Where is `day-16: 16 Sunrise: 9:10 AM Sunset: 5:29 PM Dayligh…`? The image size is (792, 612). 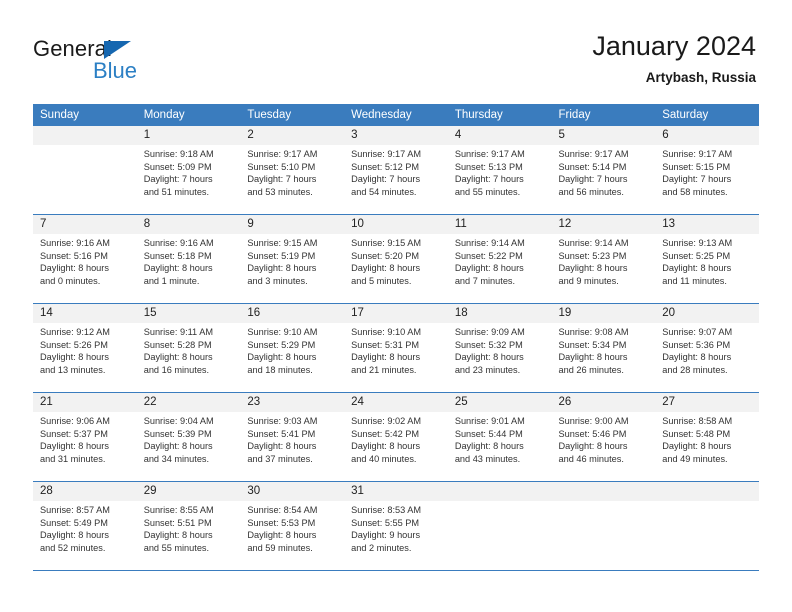 day-16: 16 Sunrise: 9:10 AM Sunset: 5:29 PM Dayligh… is located at coordinates (292, 348).